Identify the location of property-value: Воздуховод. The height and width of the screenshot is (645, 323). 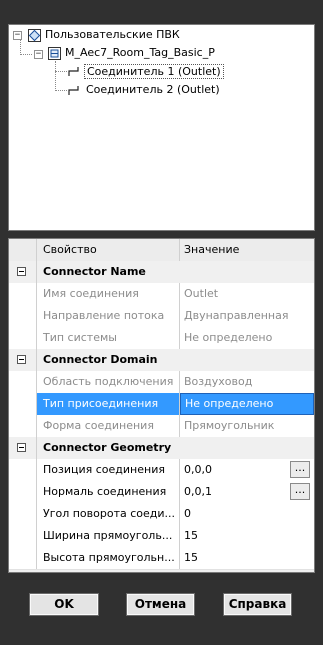
(247, 382).